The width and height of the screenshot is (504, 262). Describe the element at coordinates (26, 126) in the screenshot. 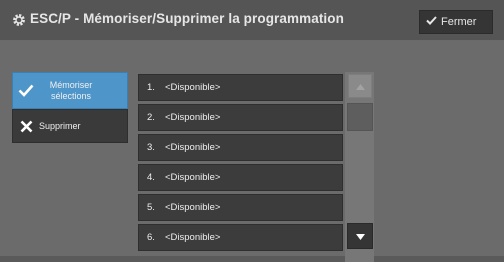

I see `x-icon` at that location.